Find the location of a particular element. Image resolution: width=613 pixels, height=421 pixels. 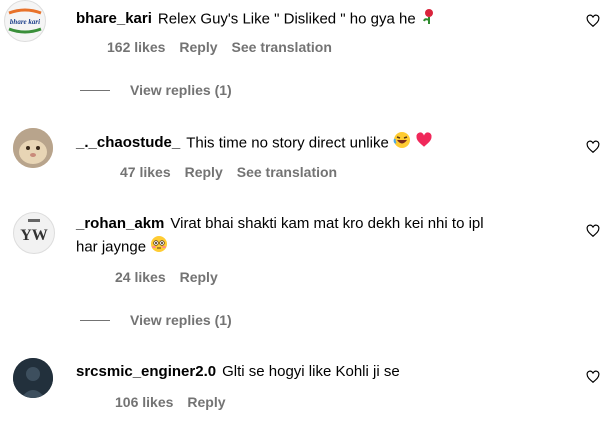

likes-count: 24 likes is located at coordinates (140, 277).